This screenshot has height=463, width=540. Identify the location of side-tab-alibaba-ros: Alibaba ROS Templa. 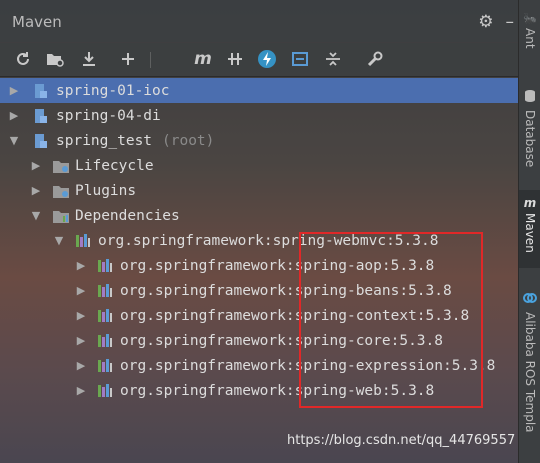
(529, 361).